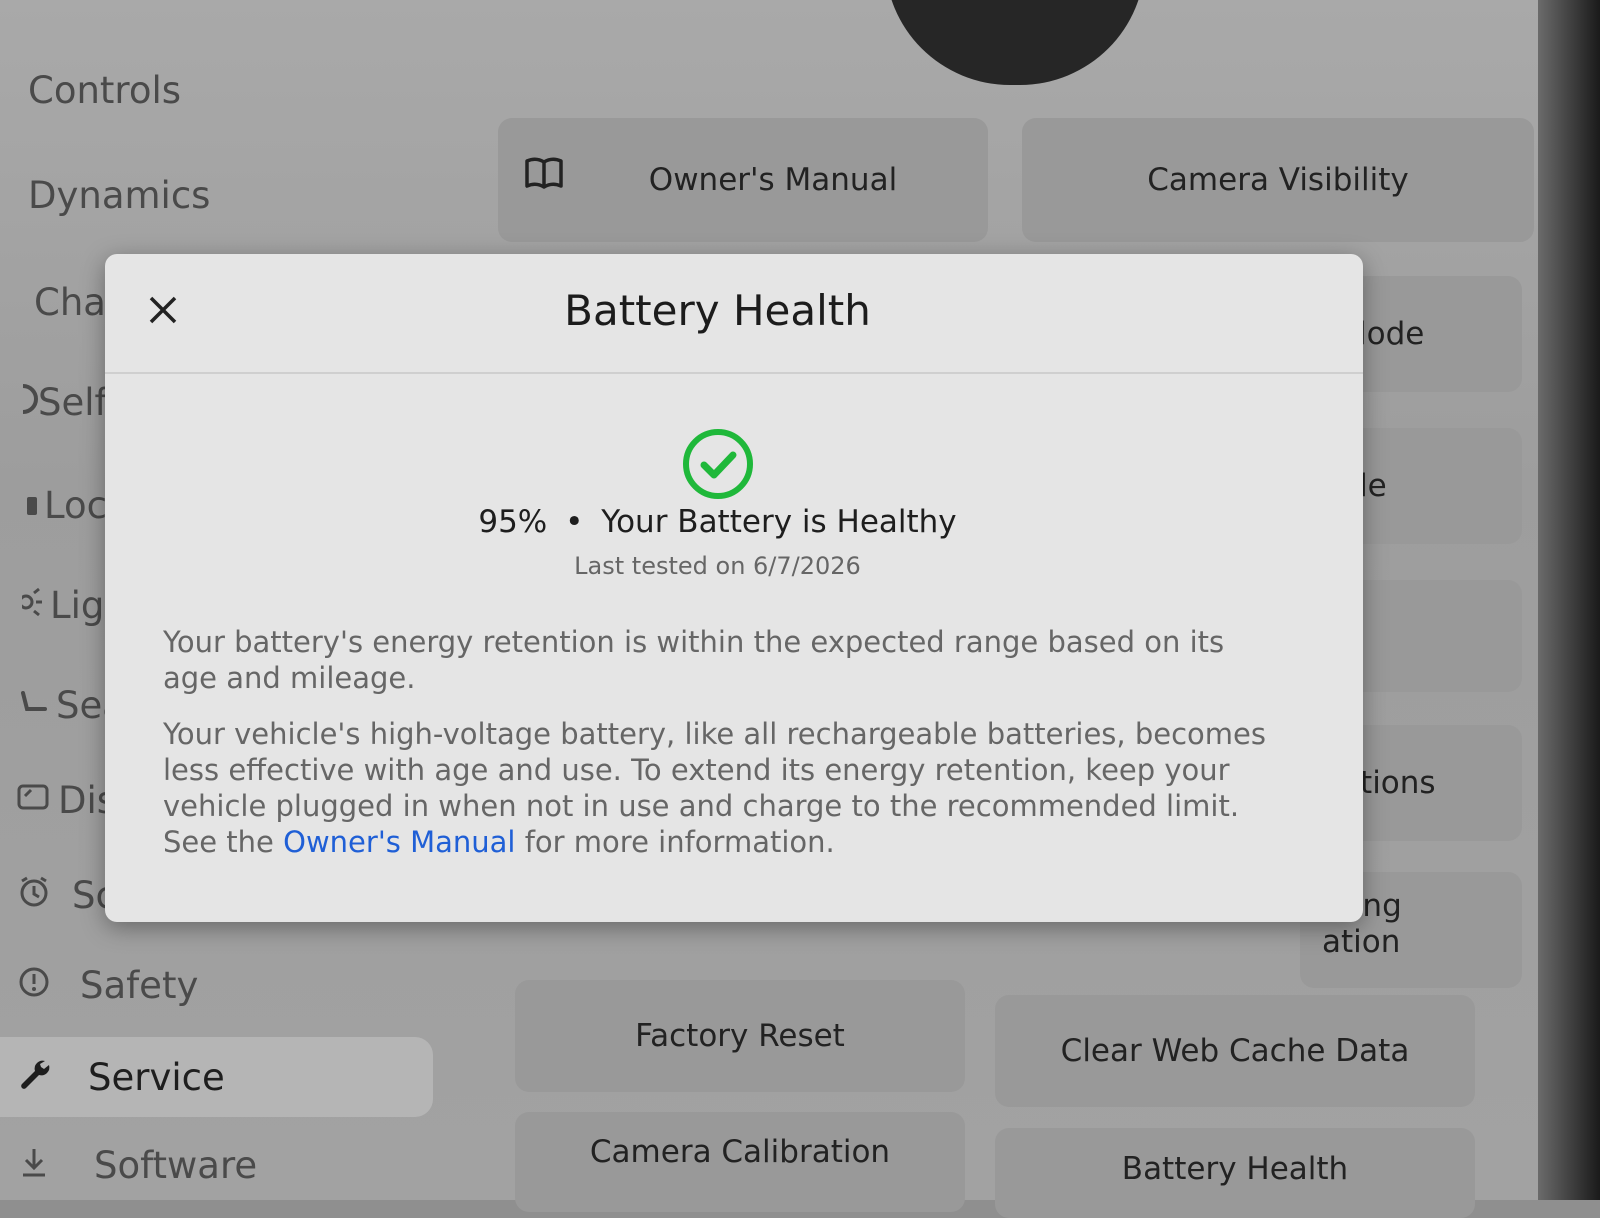 This screenshot has height=1218, width=1600. What do you see at coordinates (139, 985) in the screenshot?
I see `sidebar-item-label: Safety` at bounding box center [139, 985].